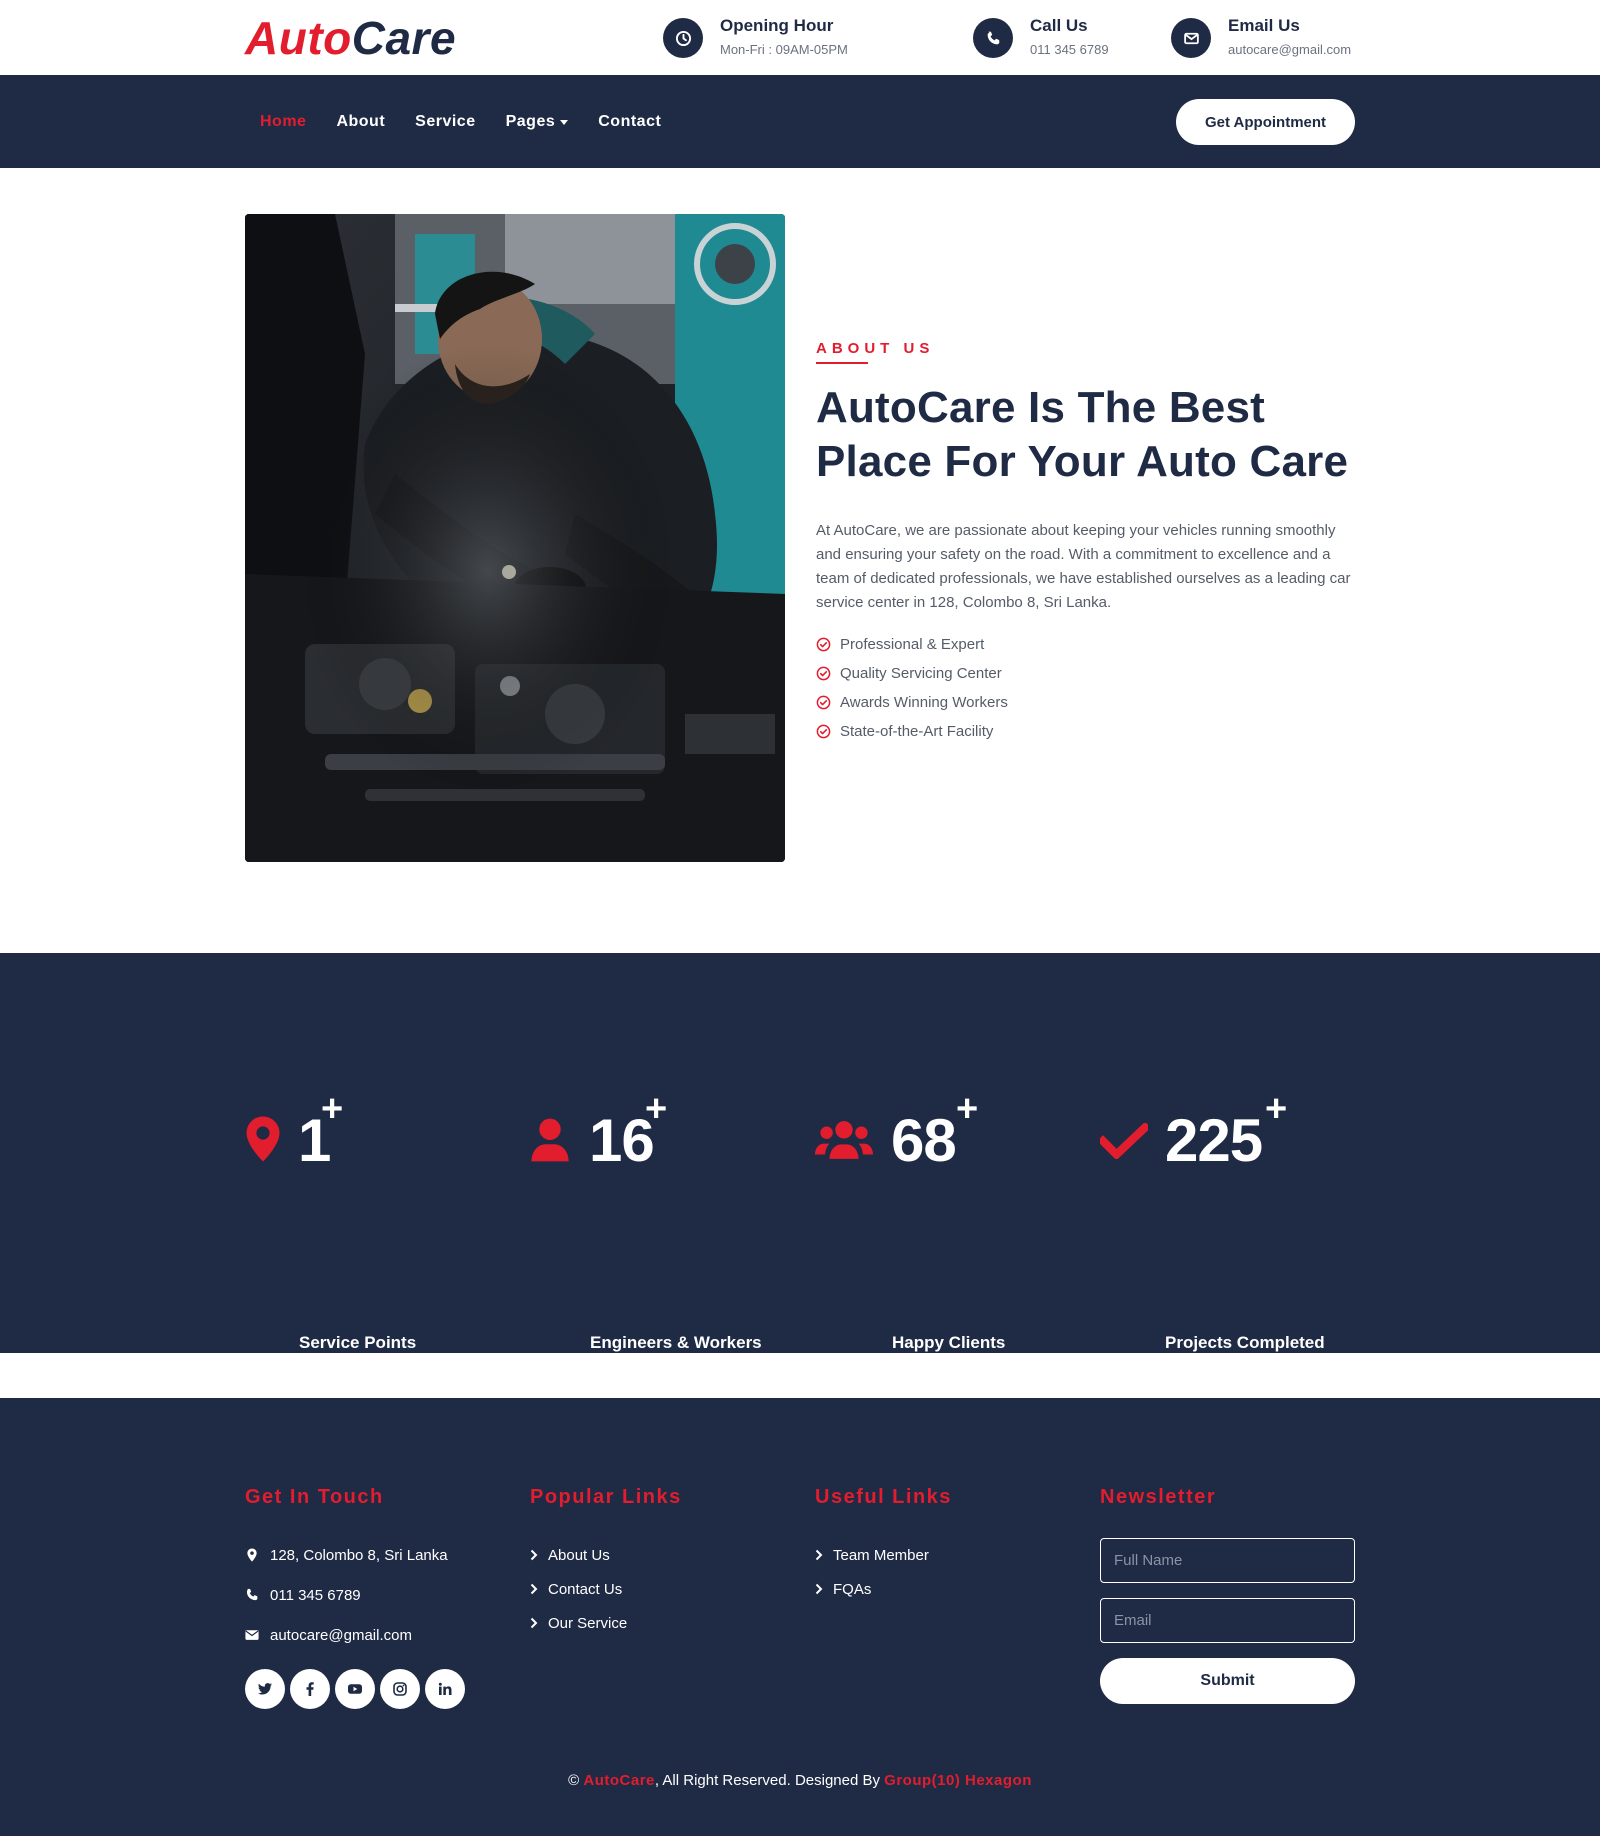 This screenshot has width=1600, height=1836. Describe the element at coordinates (588, 1623) in the screenshot. I see `footer-link-label: Our Service` at that location.